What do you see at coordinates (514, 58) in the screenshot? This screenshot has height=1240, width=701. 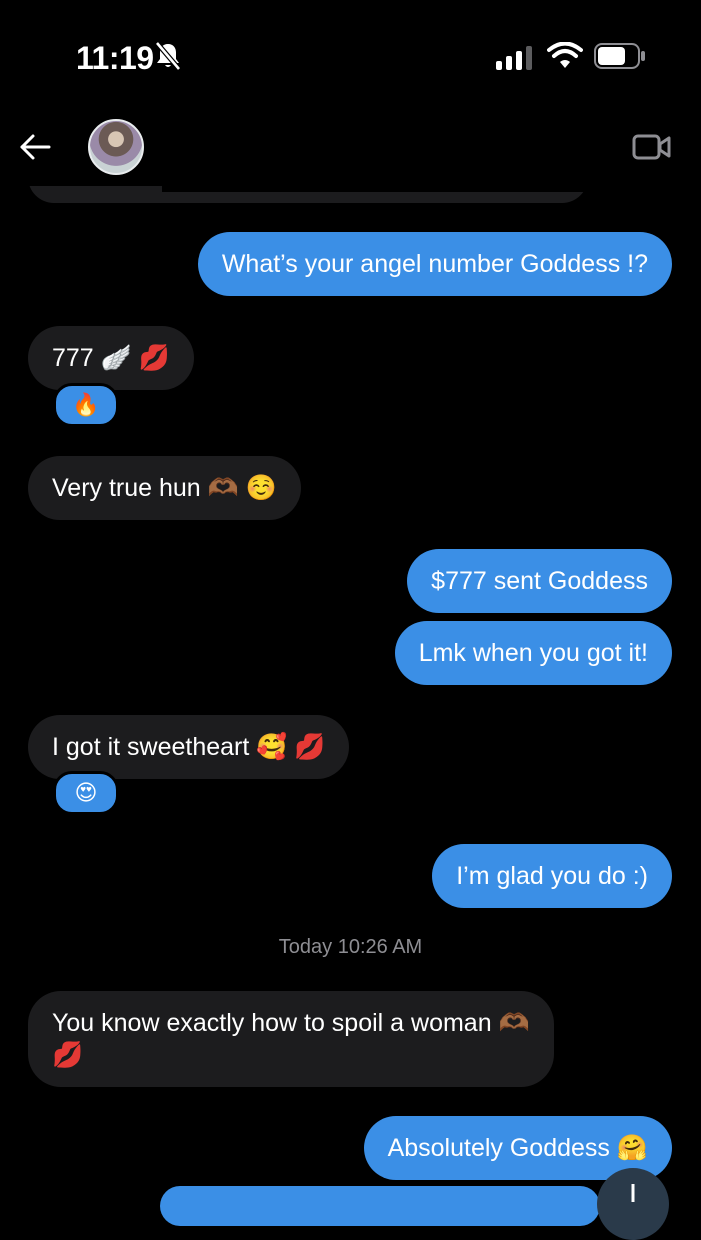 I see `signal-icon` at bounding box center [514, 58].